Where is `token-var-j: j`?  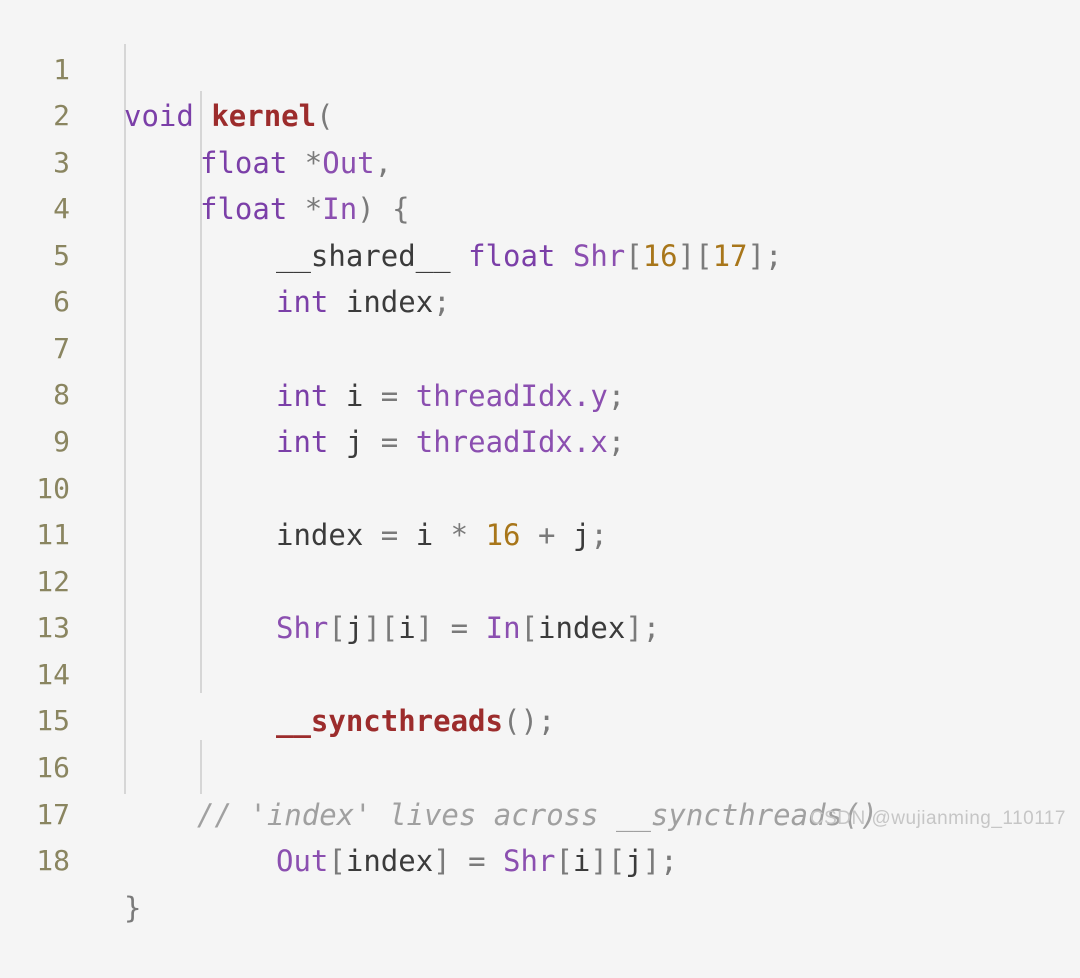
token-var-j: j is located at coordinates (634, 861).